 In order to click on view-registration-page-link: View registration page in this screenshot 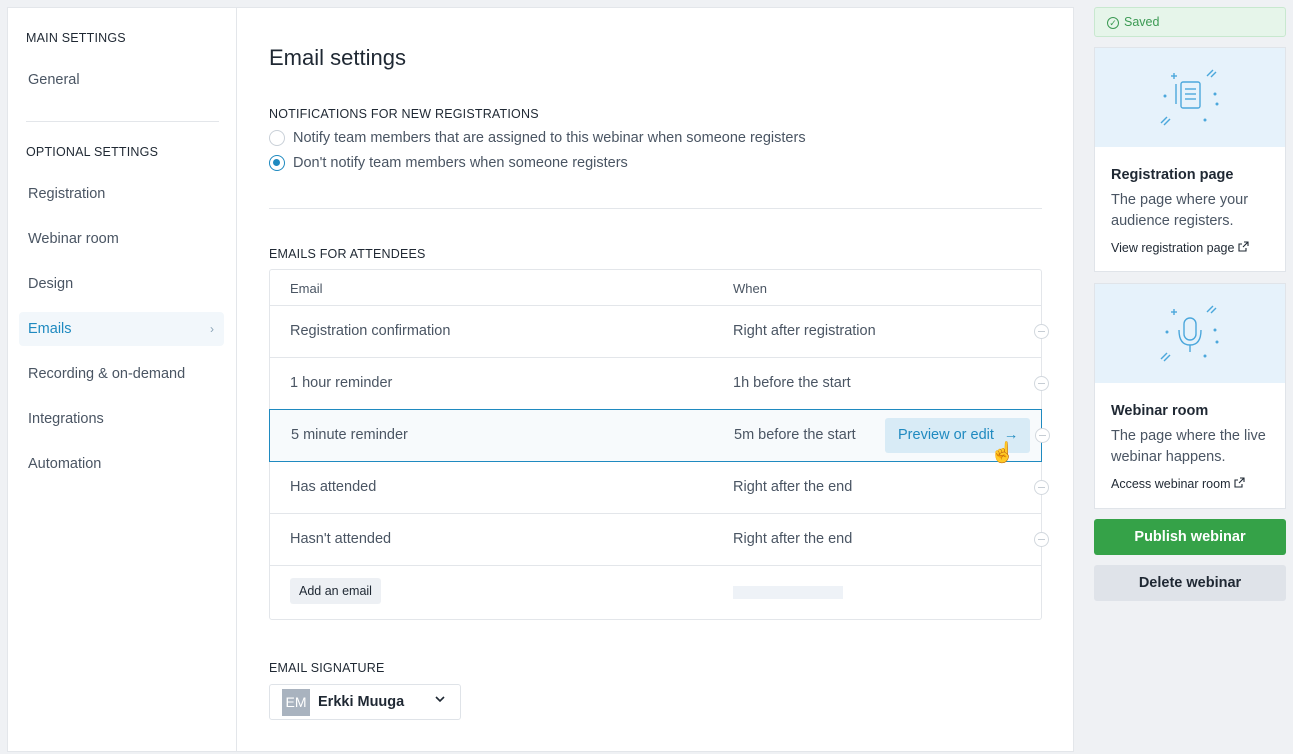, I will do `click(1180, 248)`.